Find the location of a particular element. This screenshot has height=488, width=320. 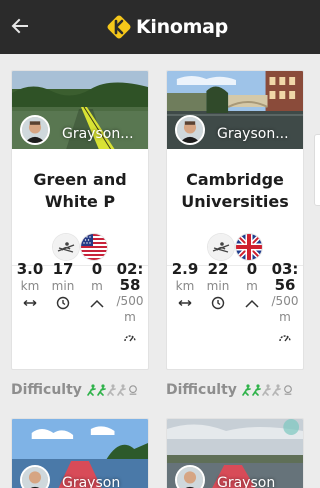

brand-logo: Kinomap is located at coordinates (167, 27).